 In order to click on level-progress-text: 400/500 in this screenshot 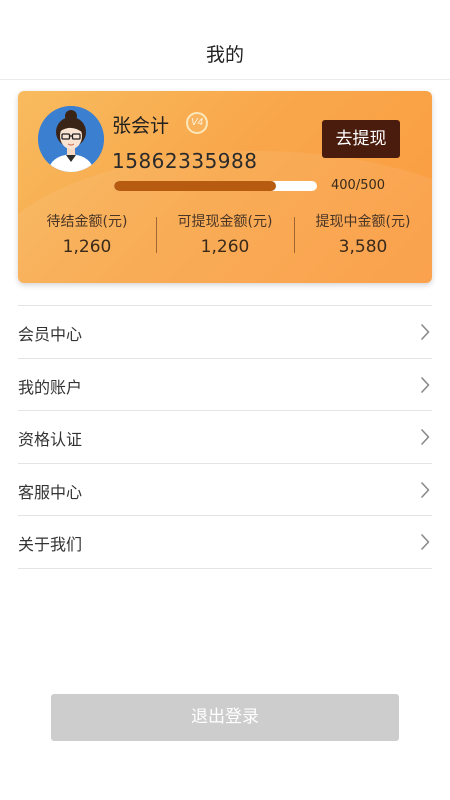, I will do `click(358, 185)`.